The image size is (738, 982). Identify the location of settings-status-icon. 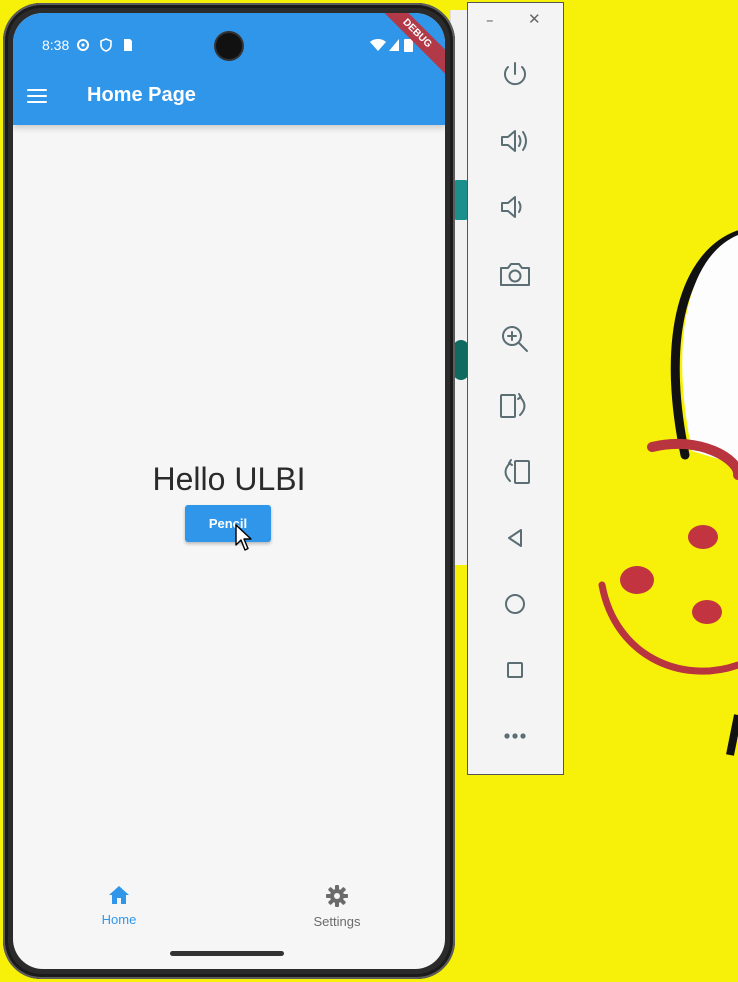
(83, 45).